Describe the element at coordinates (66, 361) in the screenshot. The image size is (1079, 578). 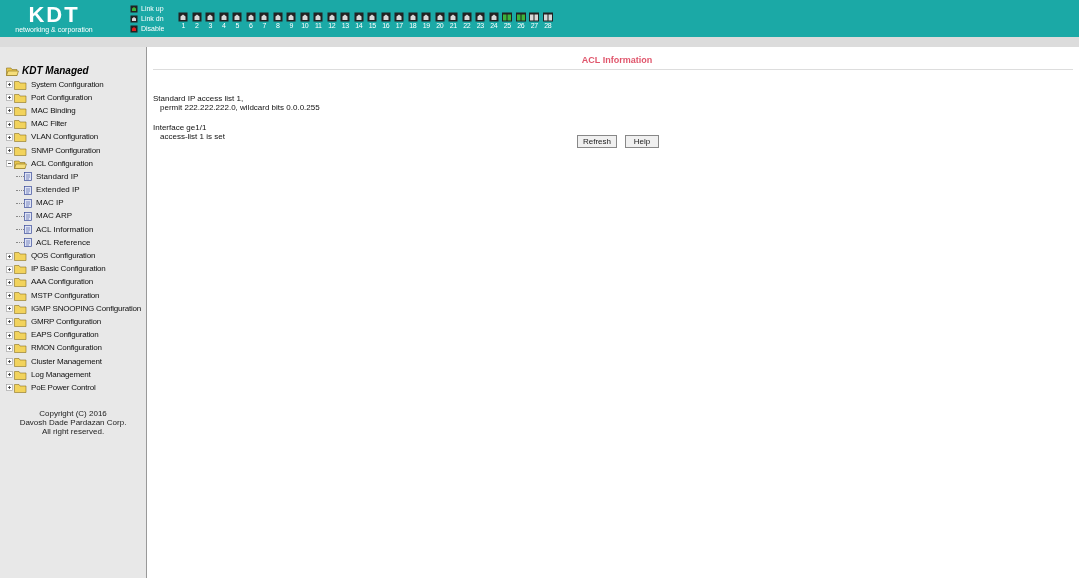
I see `tree-item: Cluster Management` at that location.